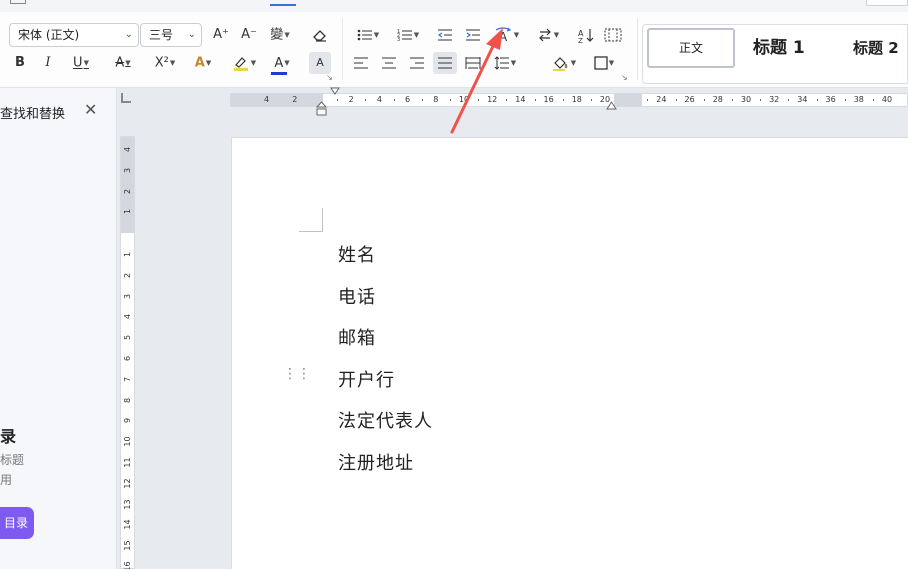 This screenshot has width=908, height=569. I want to click on group-separator, so click(342, 49).